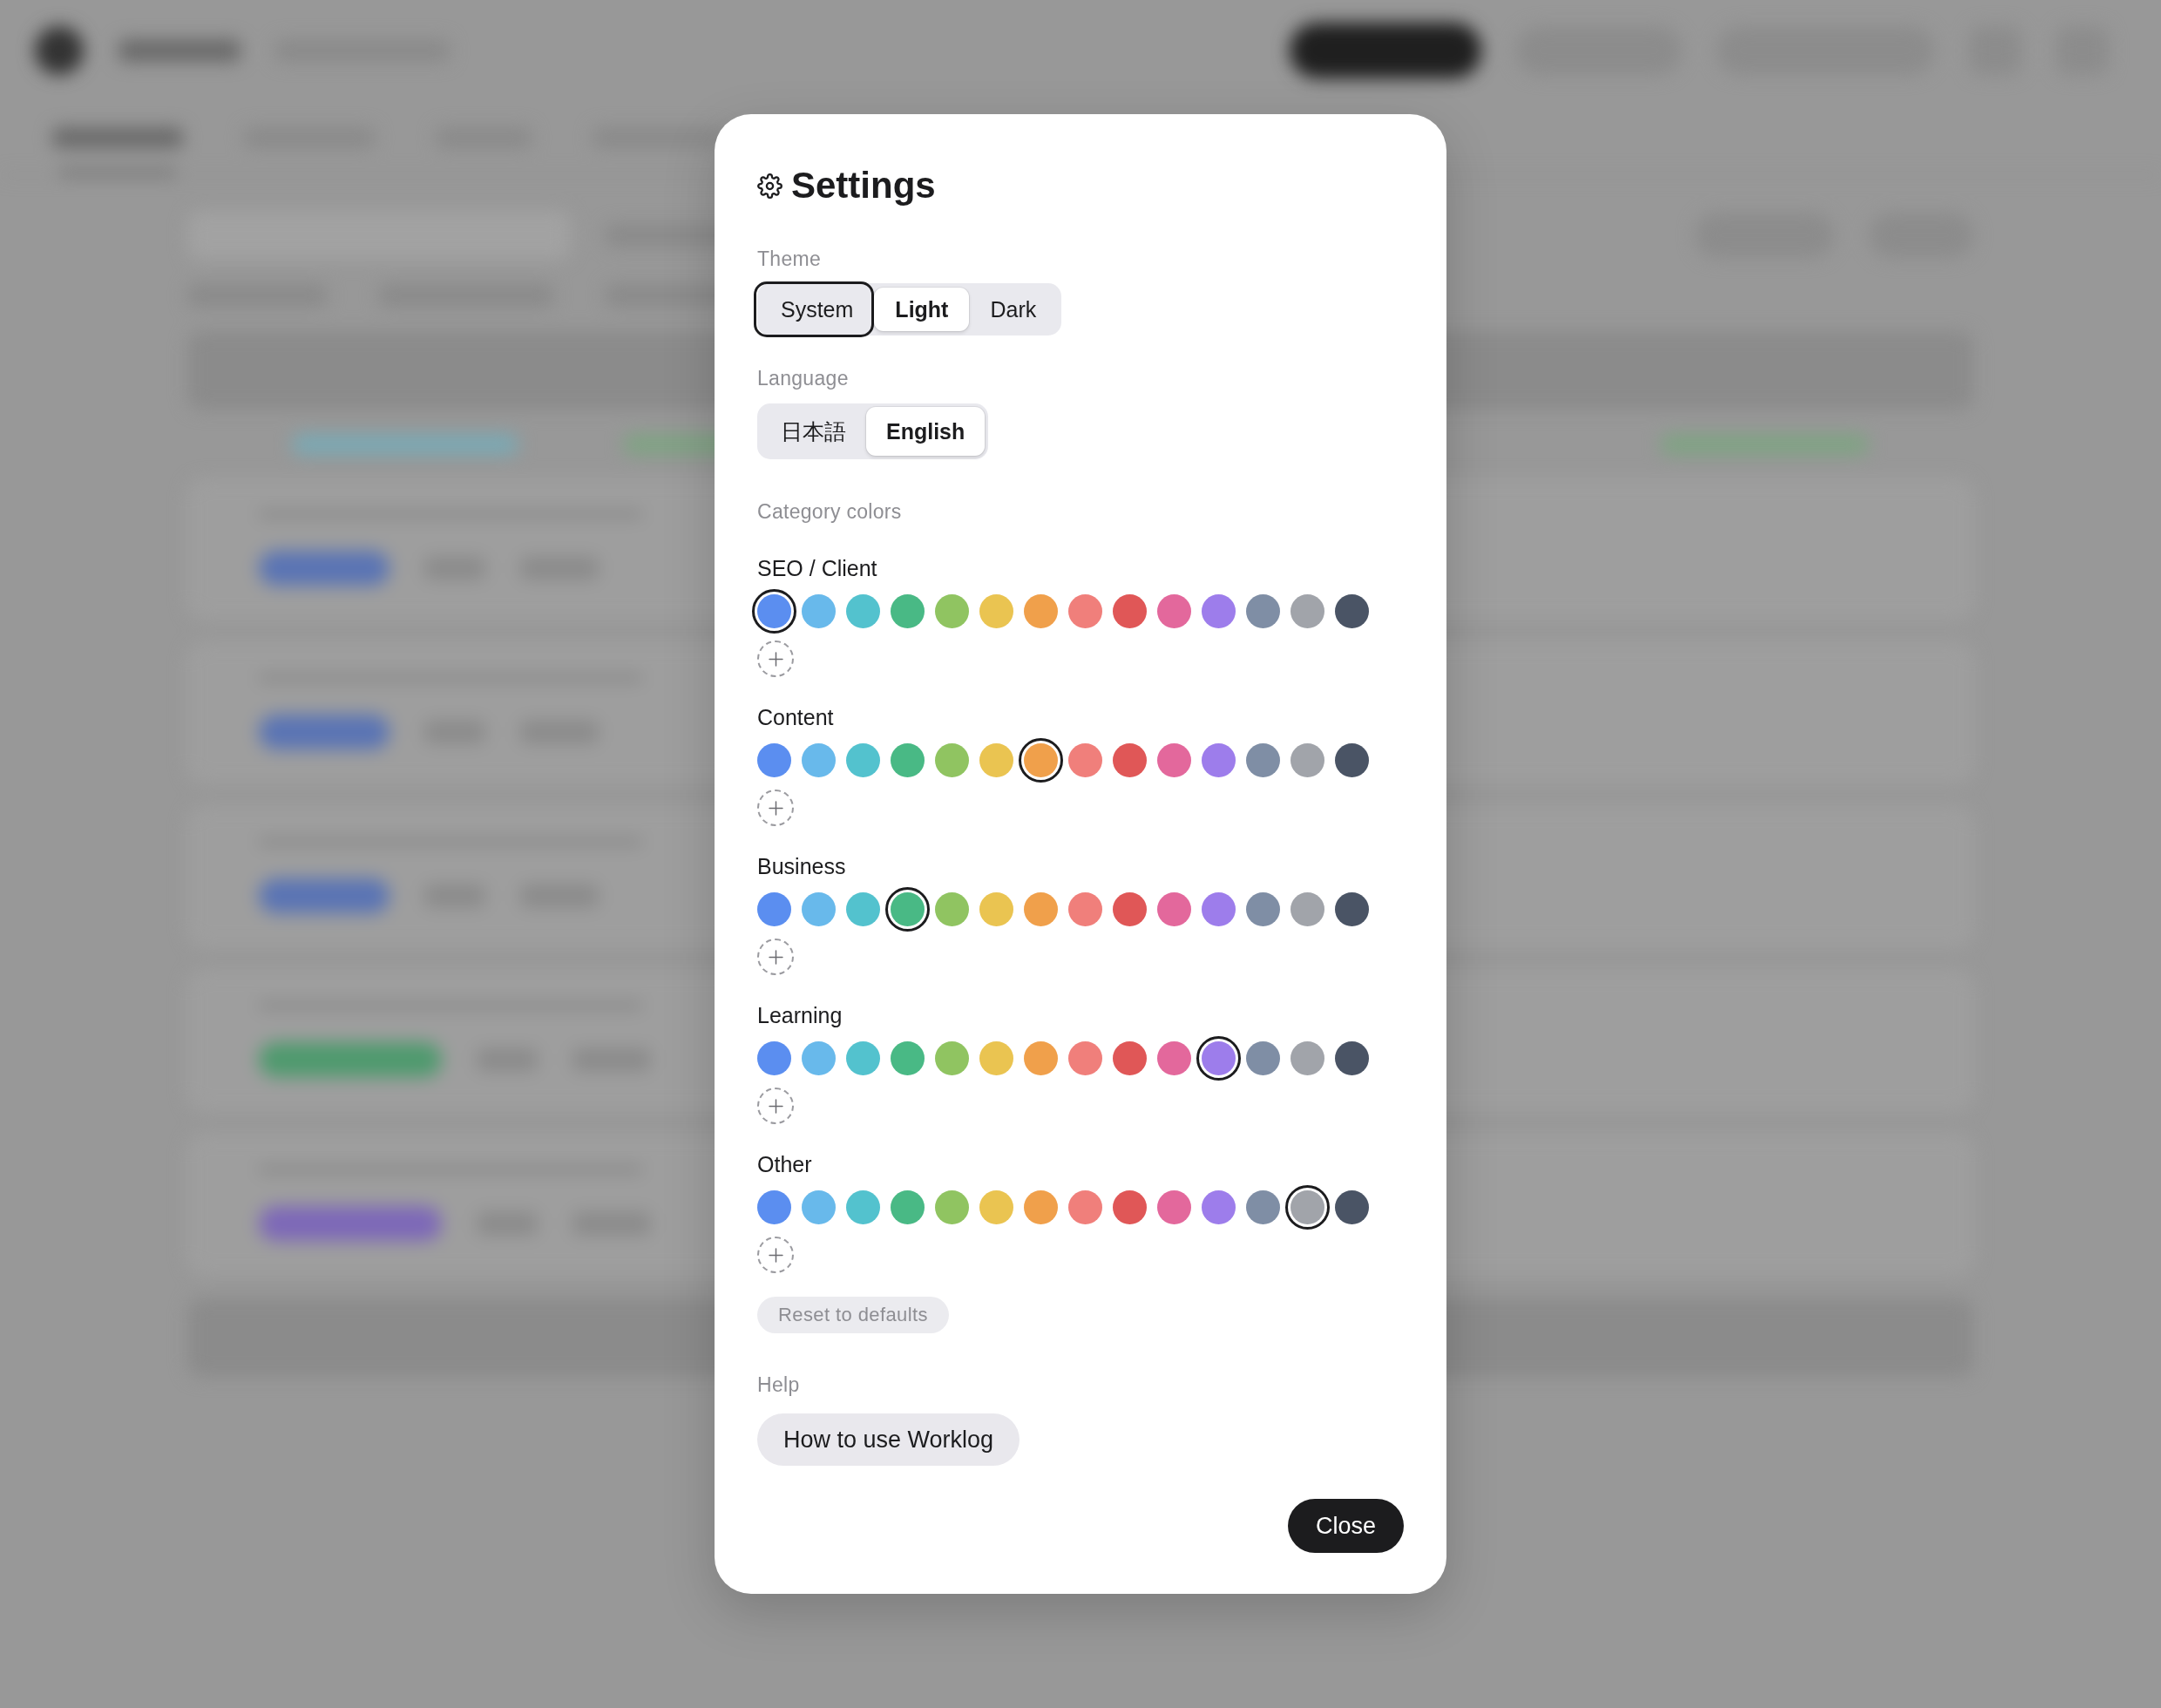 The width and height of the screenshot is (2161, 1708). Describe the element at coordinates (922, 309) in the screenshot. I see `theme-option: Light` at that location.